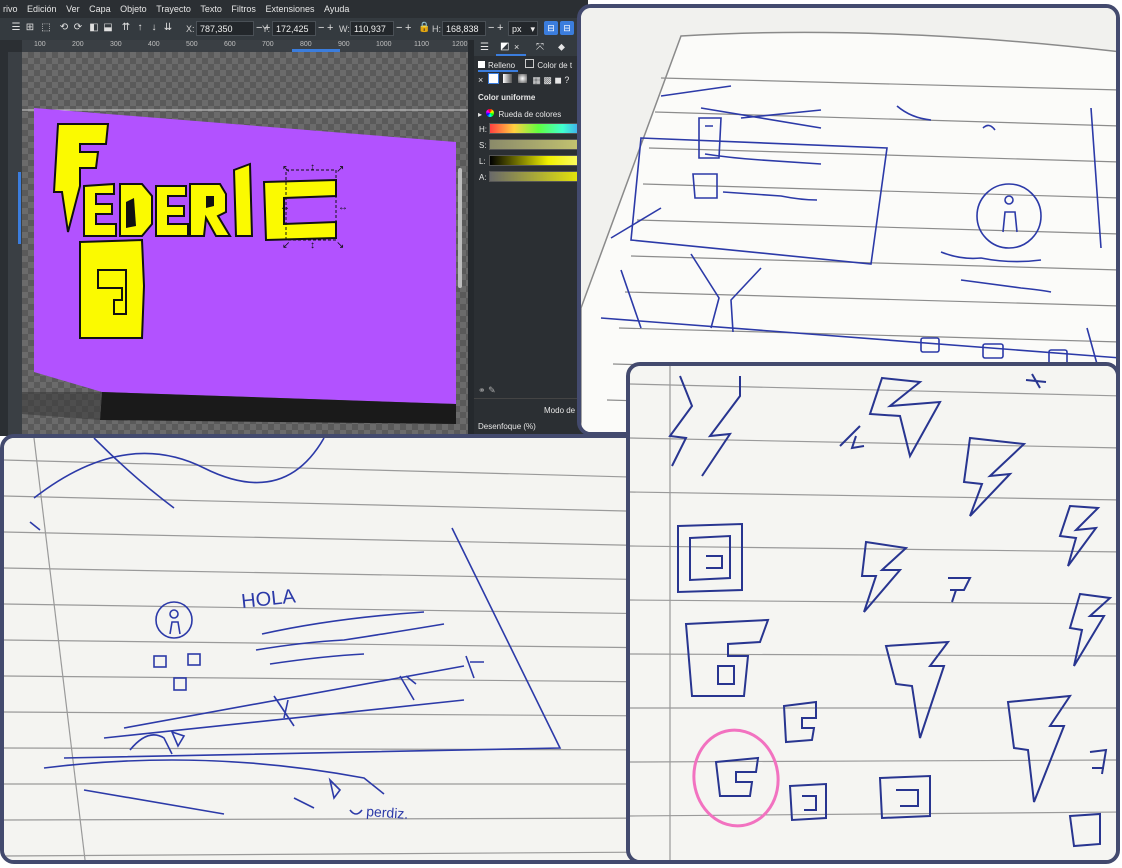 This screenshot has width=1122, height=868. What do you see at coordinates (436, 29) in the screenshot?
I see `h-label: H:` at bounding box center [436, 29].